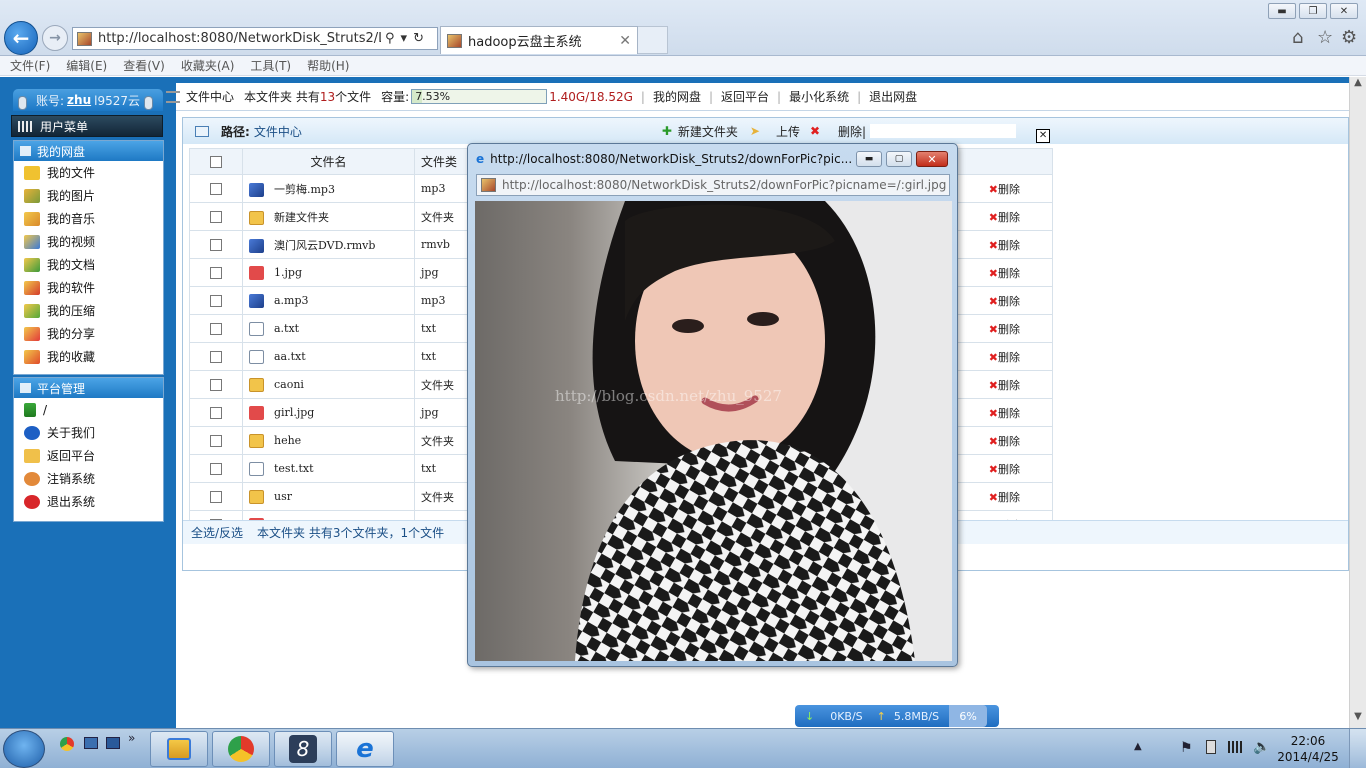  I want to click on new-folder-button: 新建文件夹, so click(708, 131).